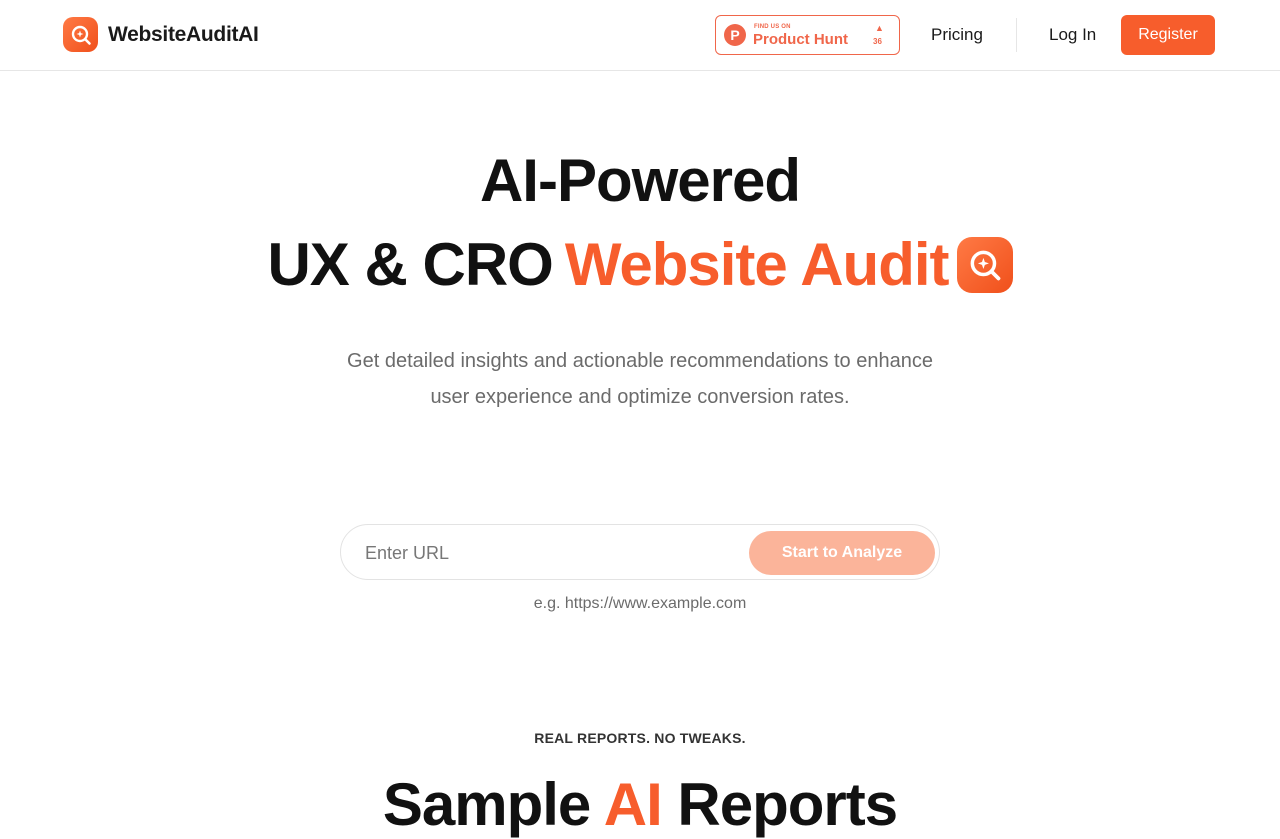 Image resolution: width=1280 pixels, height=839 pixels. Describe the element at coordinates (633, 804) in the screenshot. I see `samples-title-orange: AI` at that location.